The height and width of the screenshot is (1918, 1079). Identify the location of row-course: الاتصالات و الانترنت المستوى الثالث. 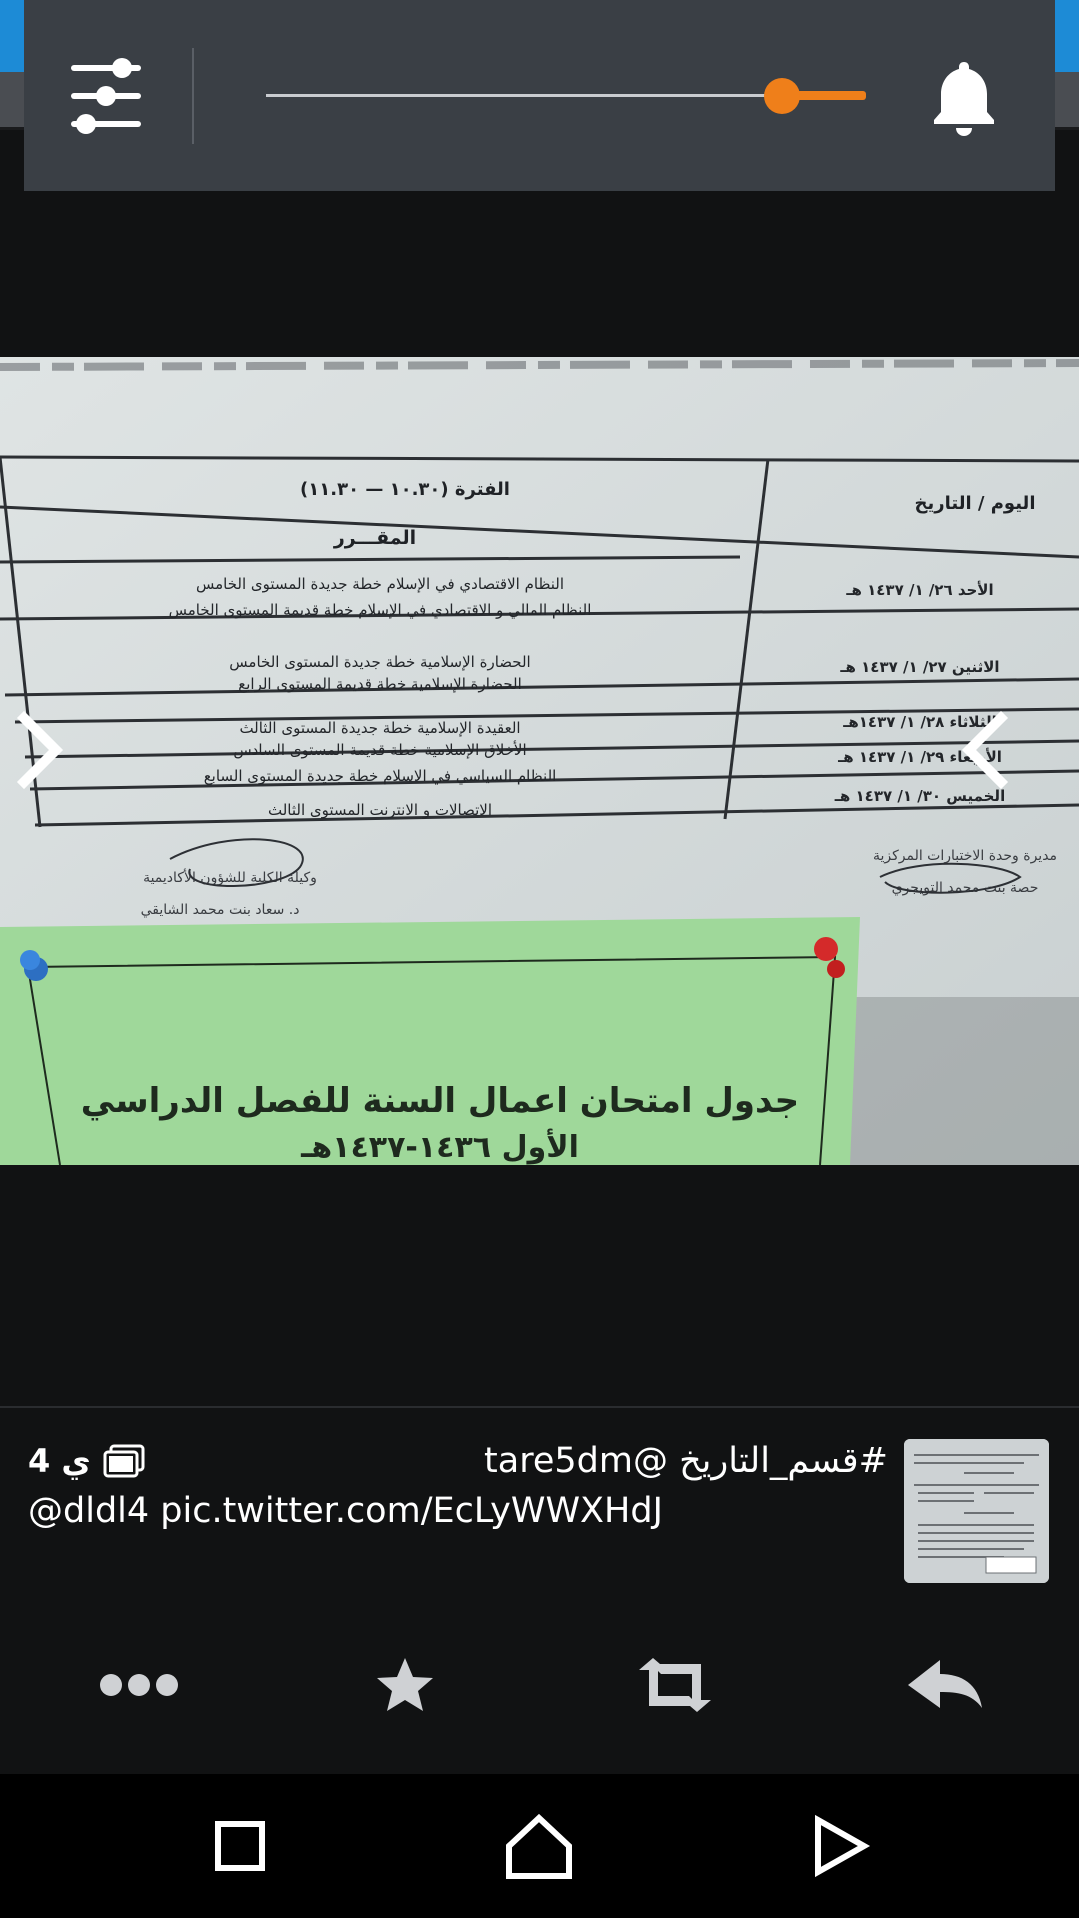
(380, 810).